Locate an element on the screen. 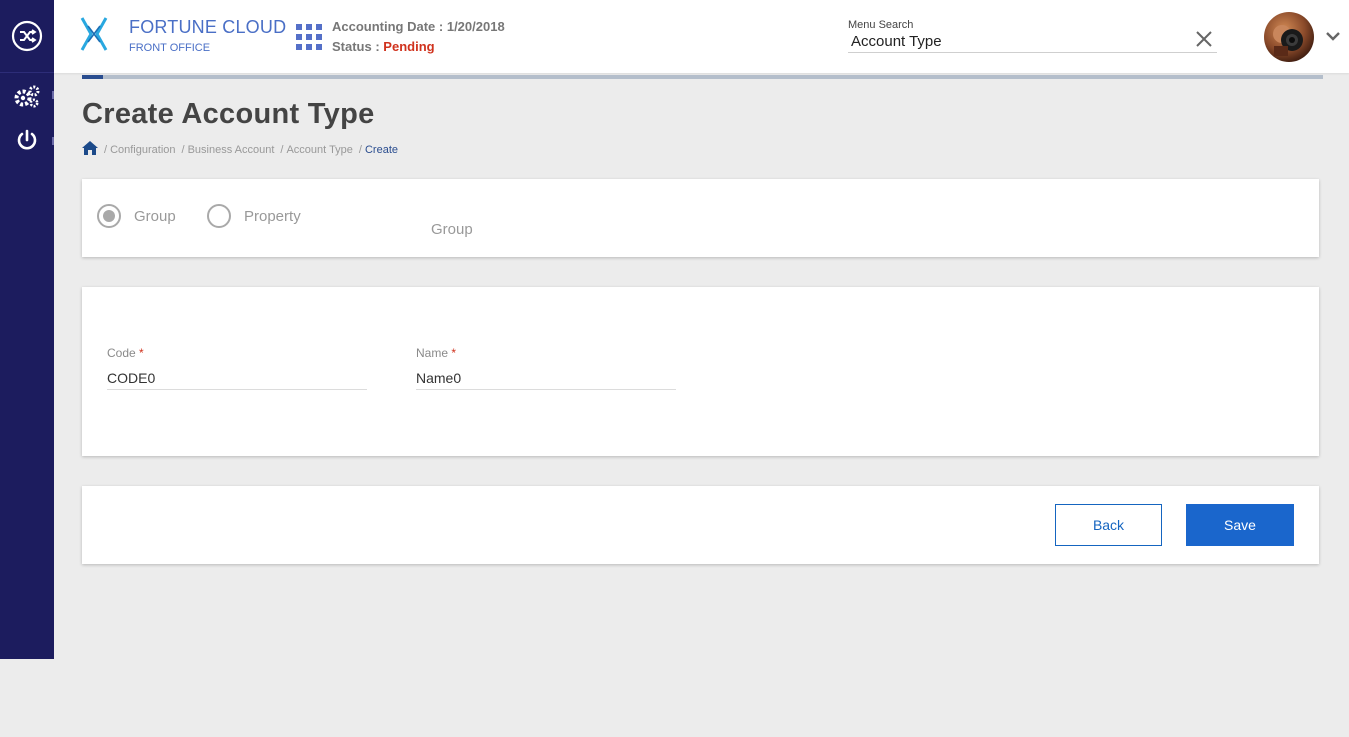 This screenshot has height=737, width=1349. code-label-text: Code is located at coordinates (121, 353).